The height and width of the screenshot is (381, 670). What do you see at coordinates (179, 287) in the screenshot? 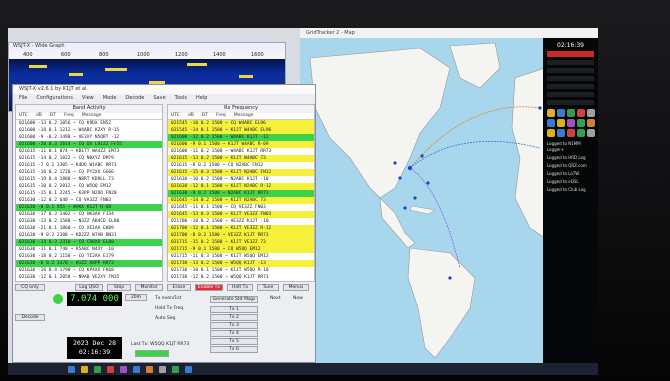
I see `erase-button: Erase` at bounding box center [179, 287].